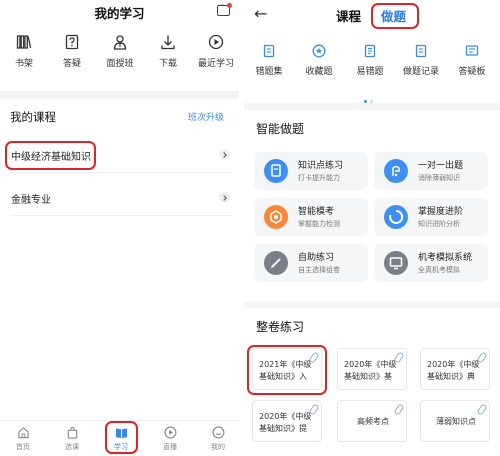 The image size is (500, 456). Describe the element at coordinates (119, 155) in the screenshot. I see `course-item: 中级经济基础知识` at that location.